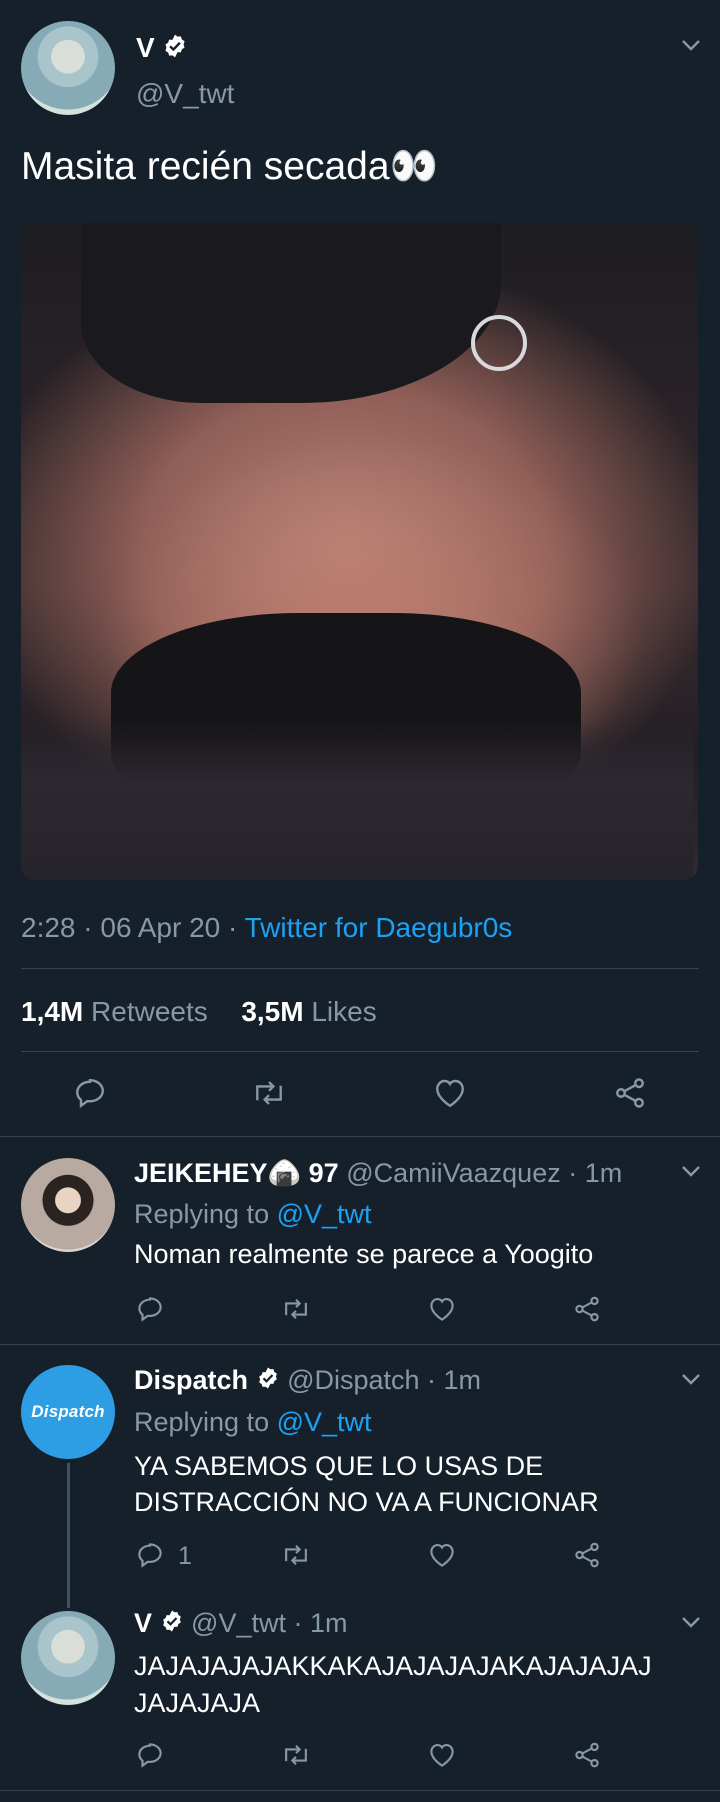 This screenshot has width=720, height=1802. I want to click on reply-header: V @V_twt · 1m, so click(241, 1624).